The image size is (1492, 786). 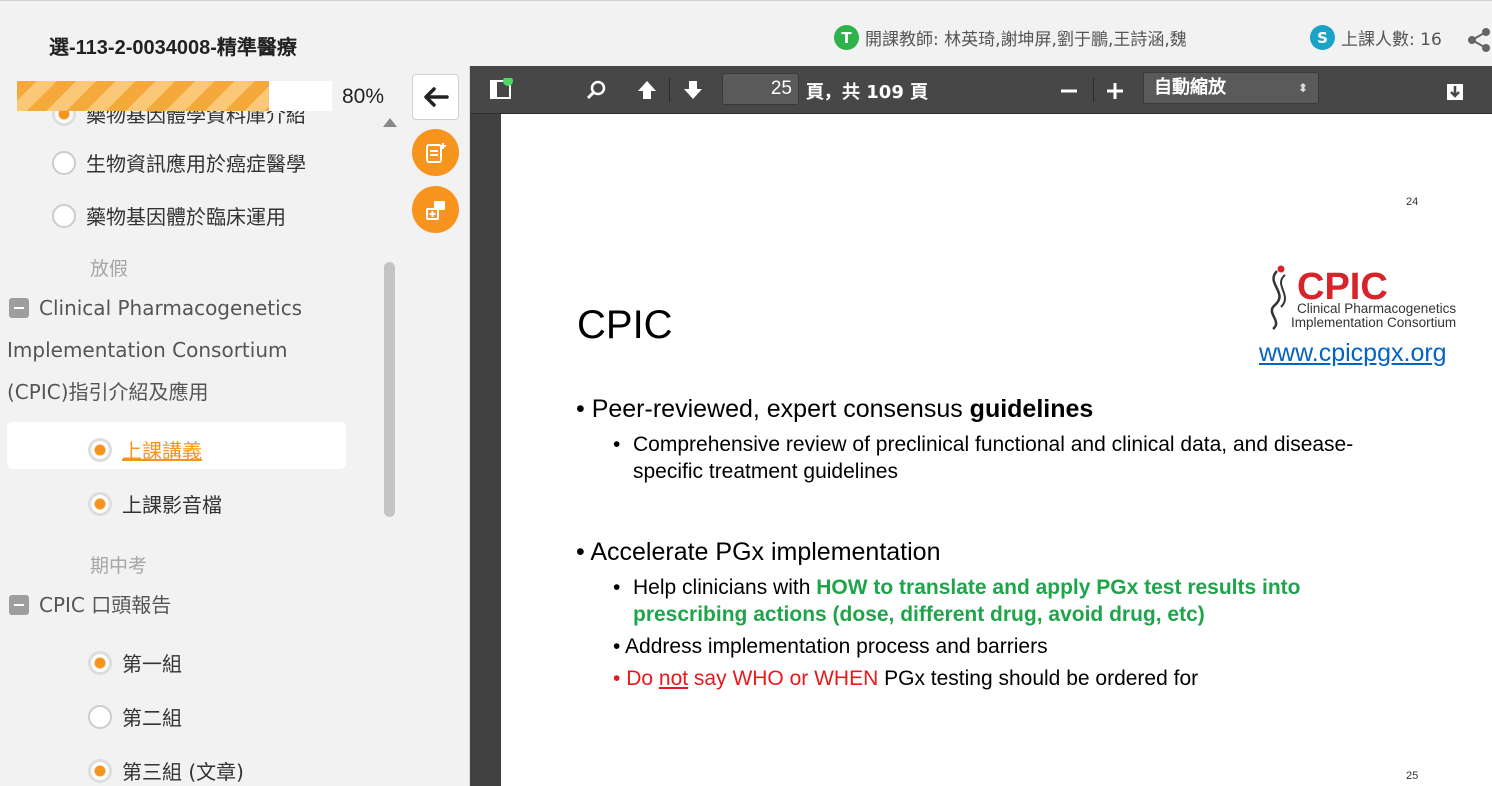 I want to click on bullet-bold-text: guidelines, so click(x=1031, y=409).